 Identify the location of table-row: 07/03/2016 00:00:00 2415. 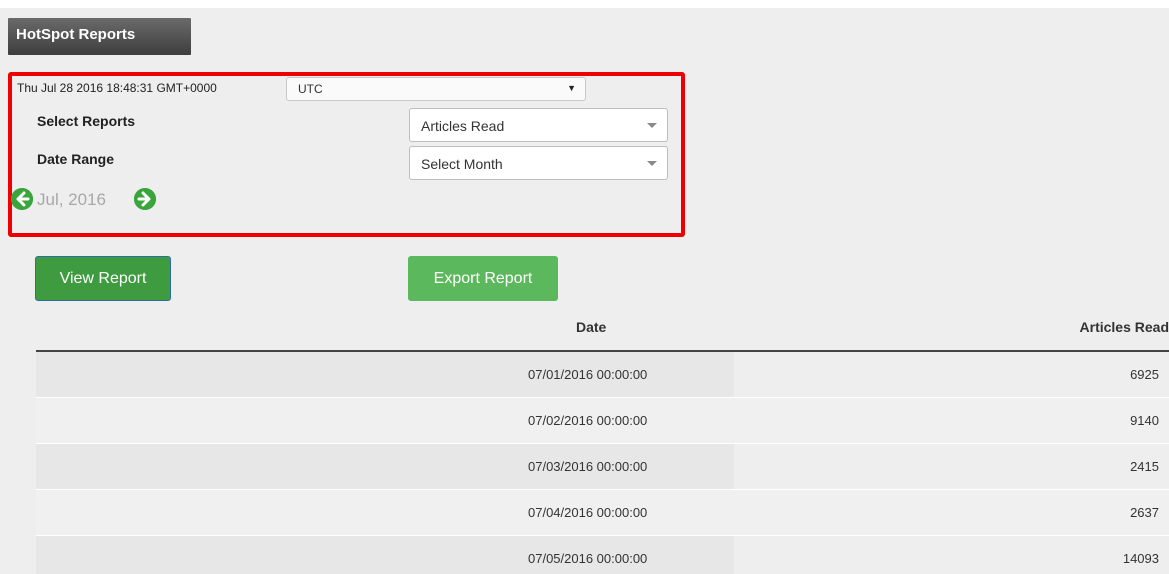
(602, 467).